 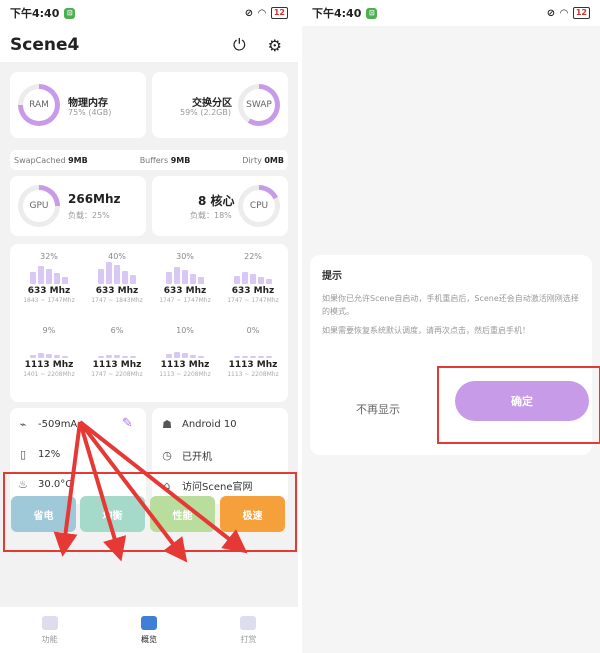 What do you see at coordinates (426, 330) in the screenshot?
I see `dialog-message-2: 如果需要恢复系统默认调度，请再次点击，然后重启手机！` at bounding box center [426, 330].